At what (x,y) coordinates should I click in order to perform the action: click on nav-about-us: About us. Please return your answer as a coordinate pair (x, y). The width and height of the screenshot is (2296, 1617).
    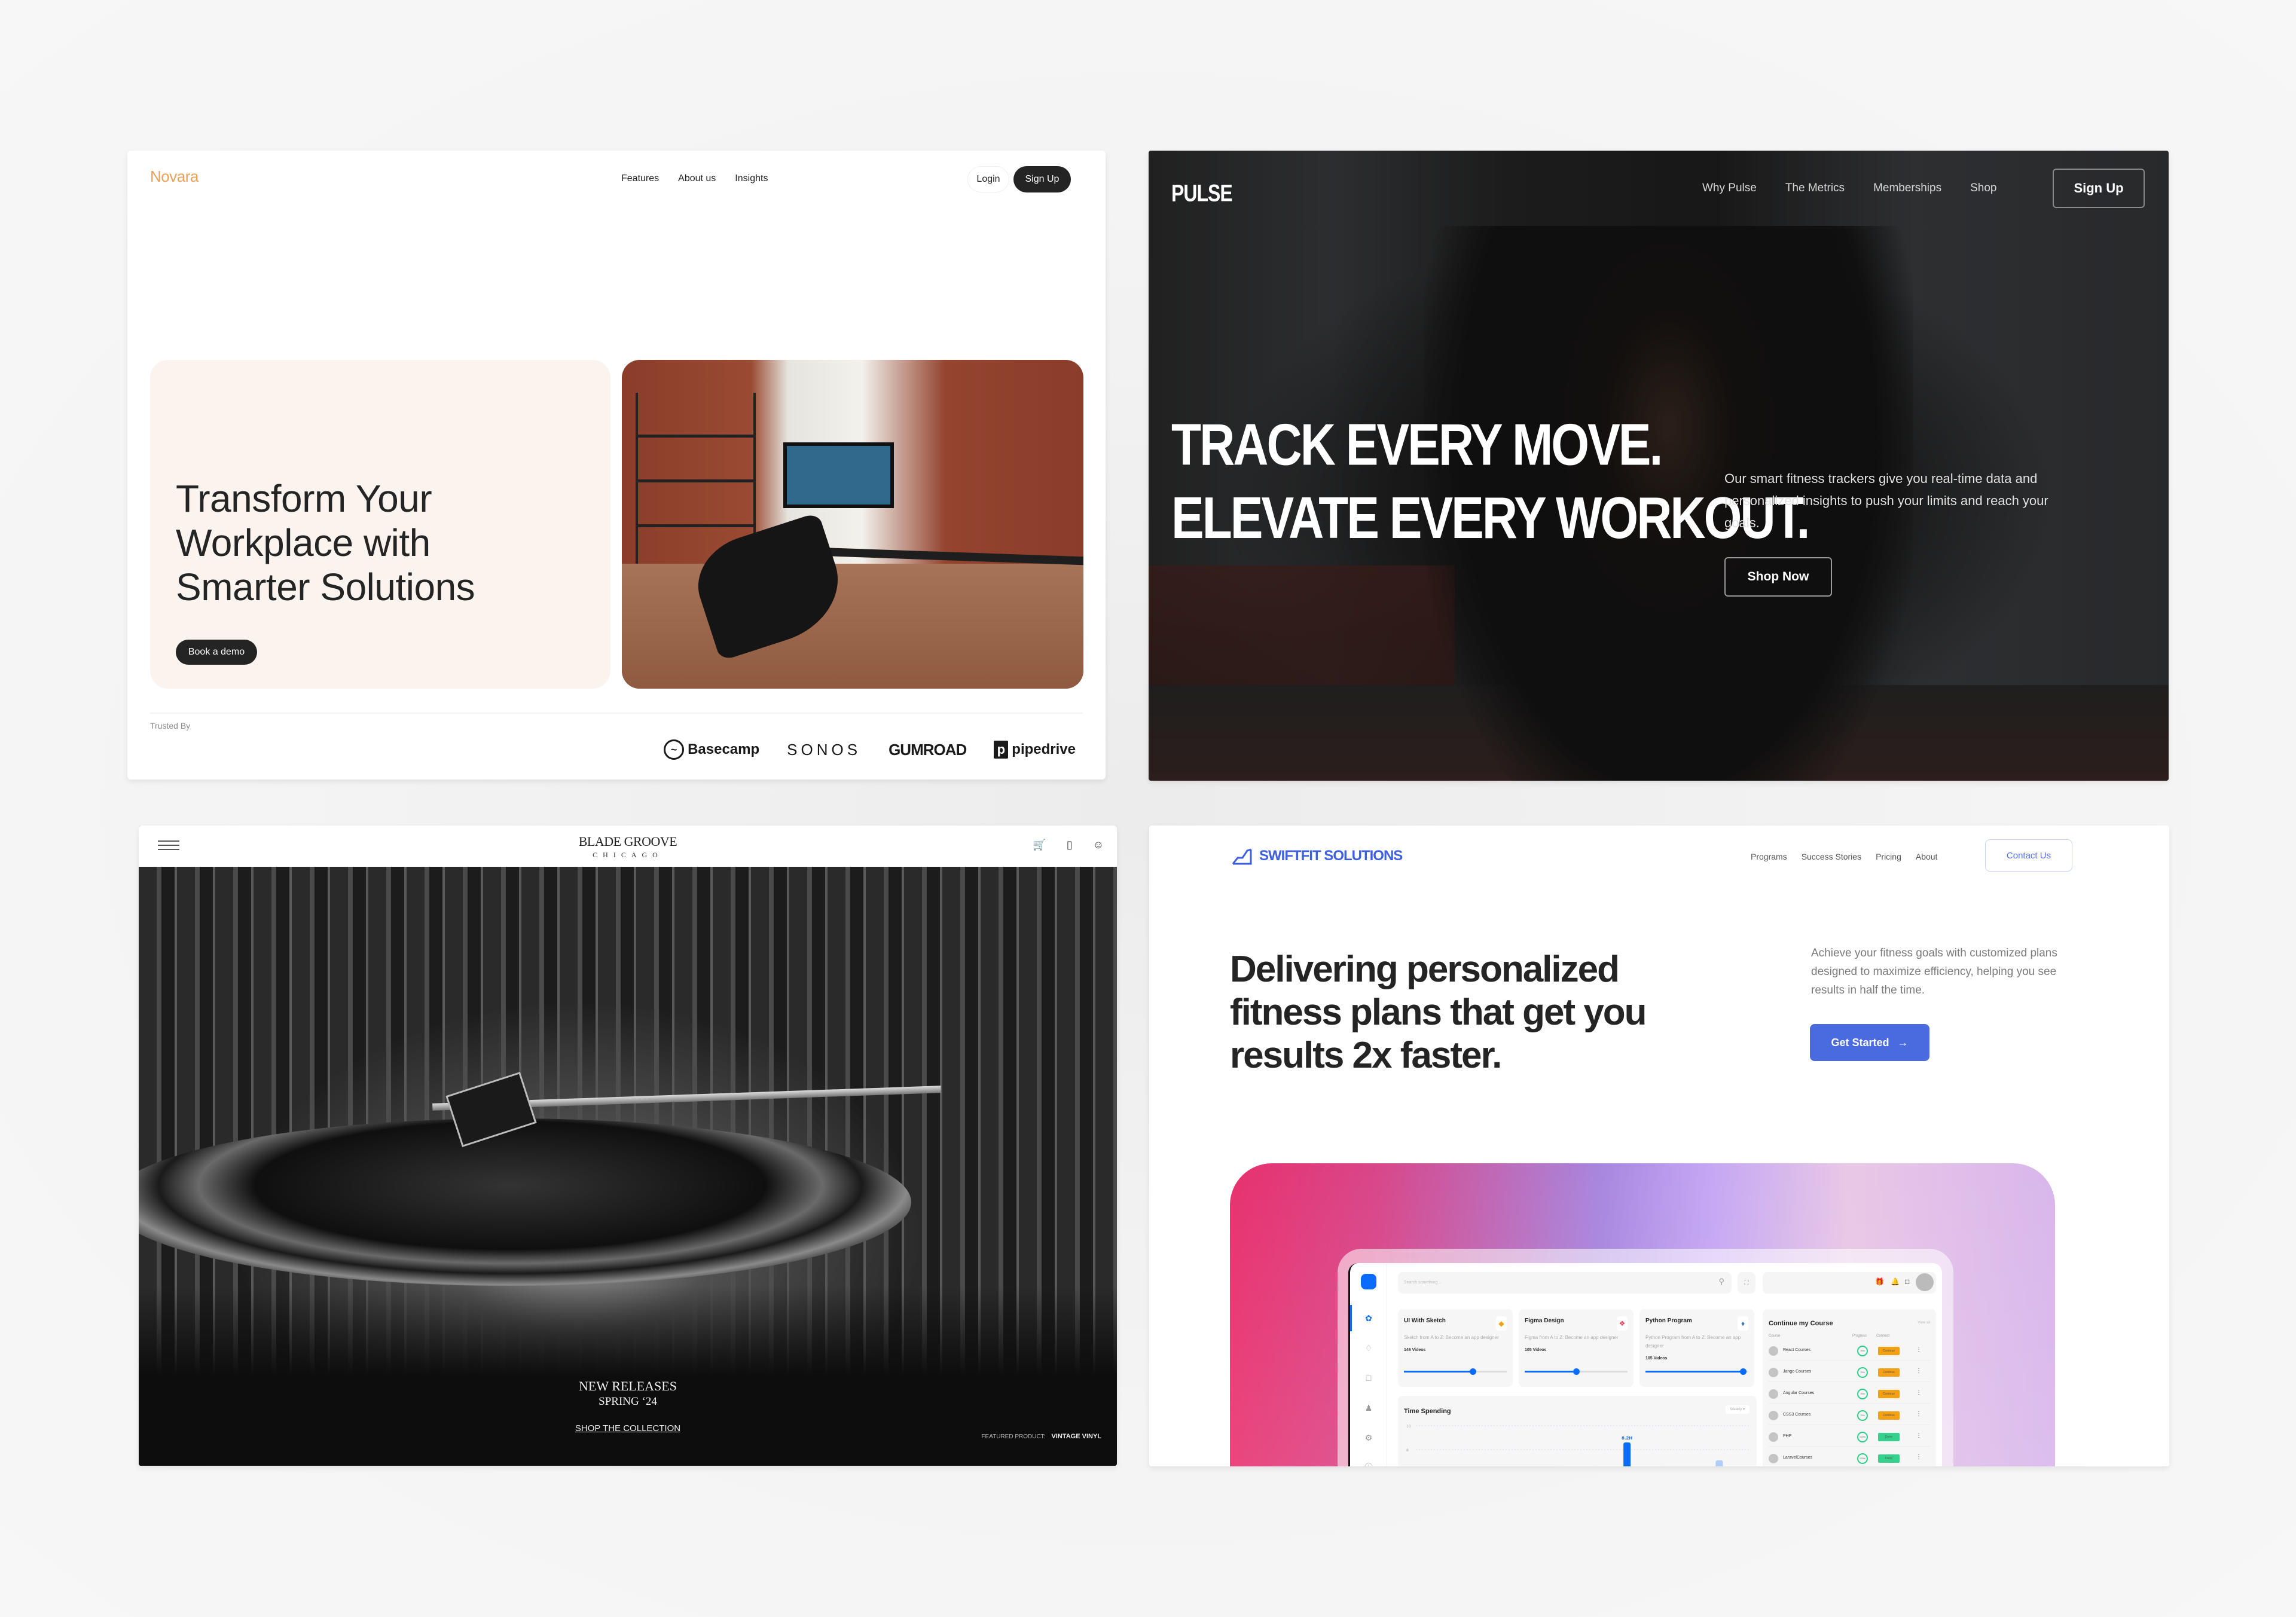
    Looking at the image, I should click on (697, 178).